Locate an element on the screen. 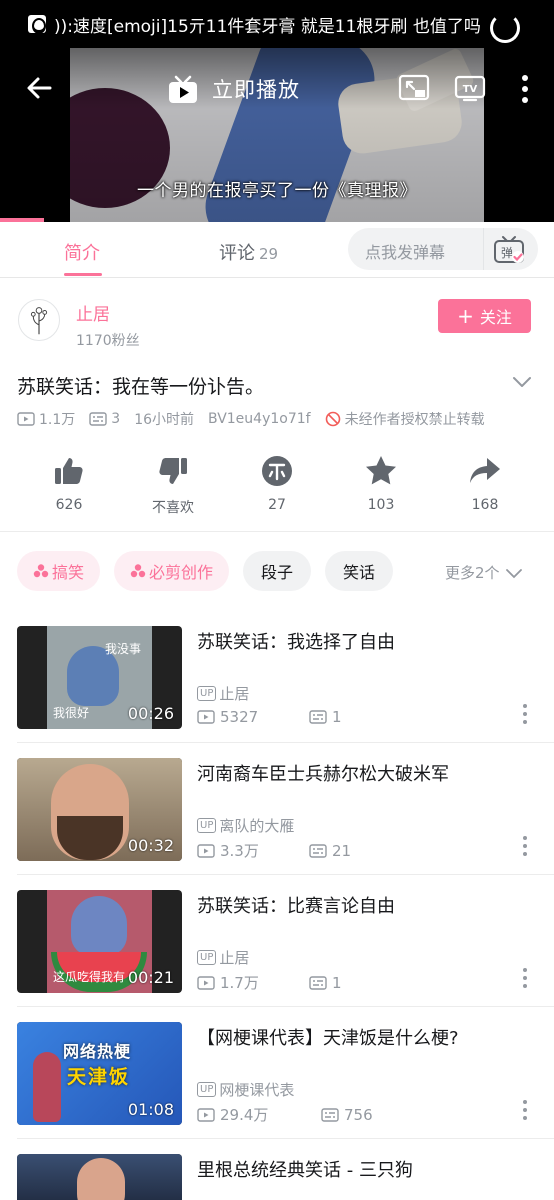 Image resolution: width=554 pixels, height=1200 pixels. svg-text: TV is located at coordinates (470, 89).